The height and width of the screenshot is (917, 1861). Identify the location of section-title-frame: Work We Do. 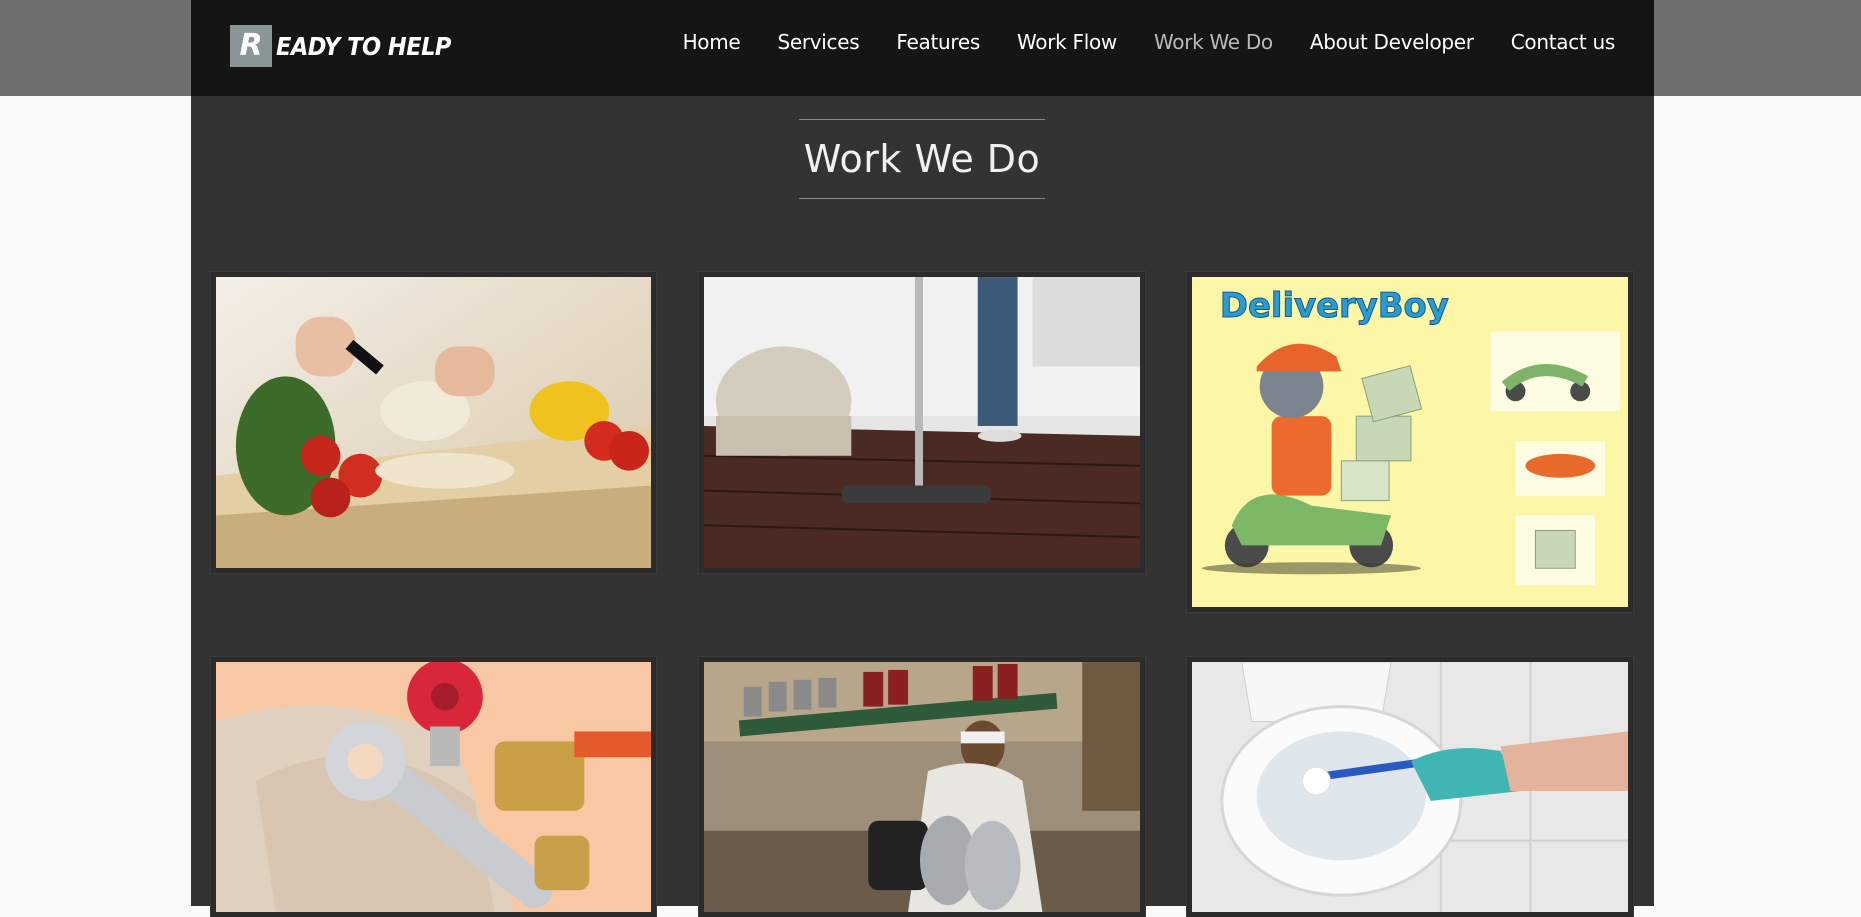
(922, 159).